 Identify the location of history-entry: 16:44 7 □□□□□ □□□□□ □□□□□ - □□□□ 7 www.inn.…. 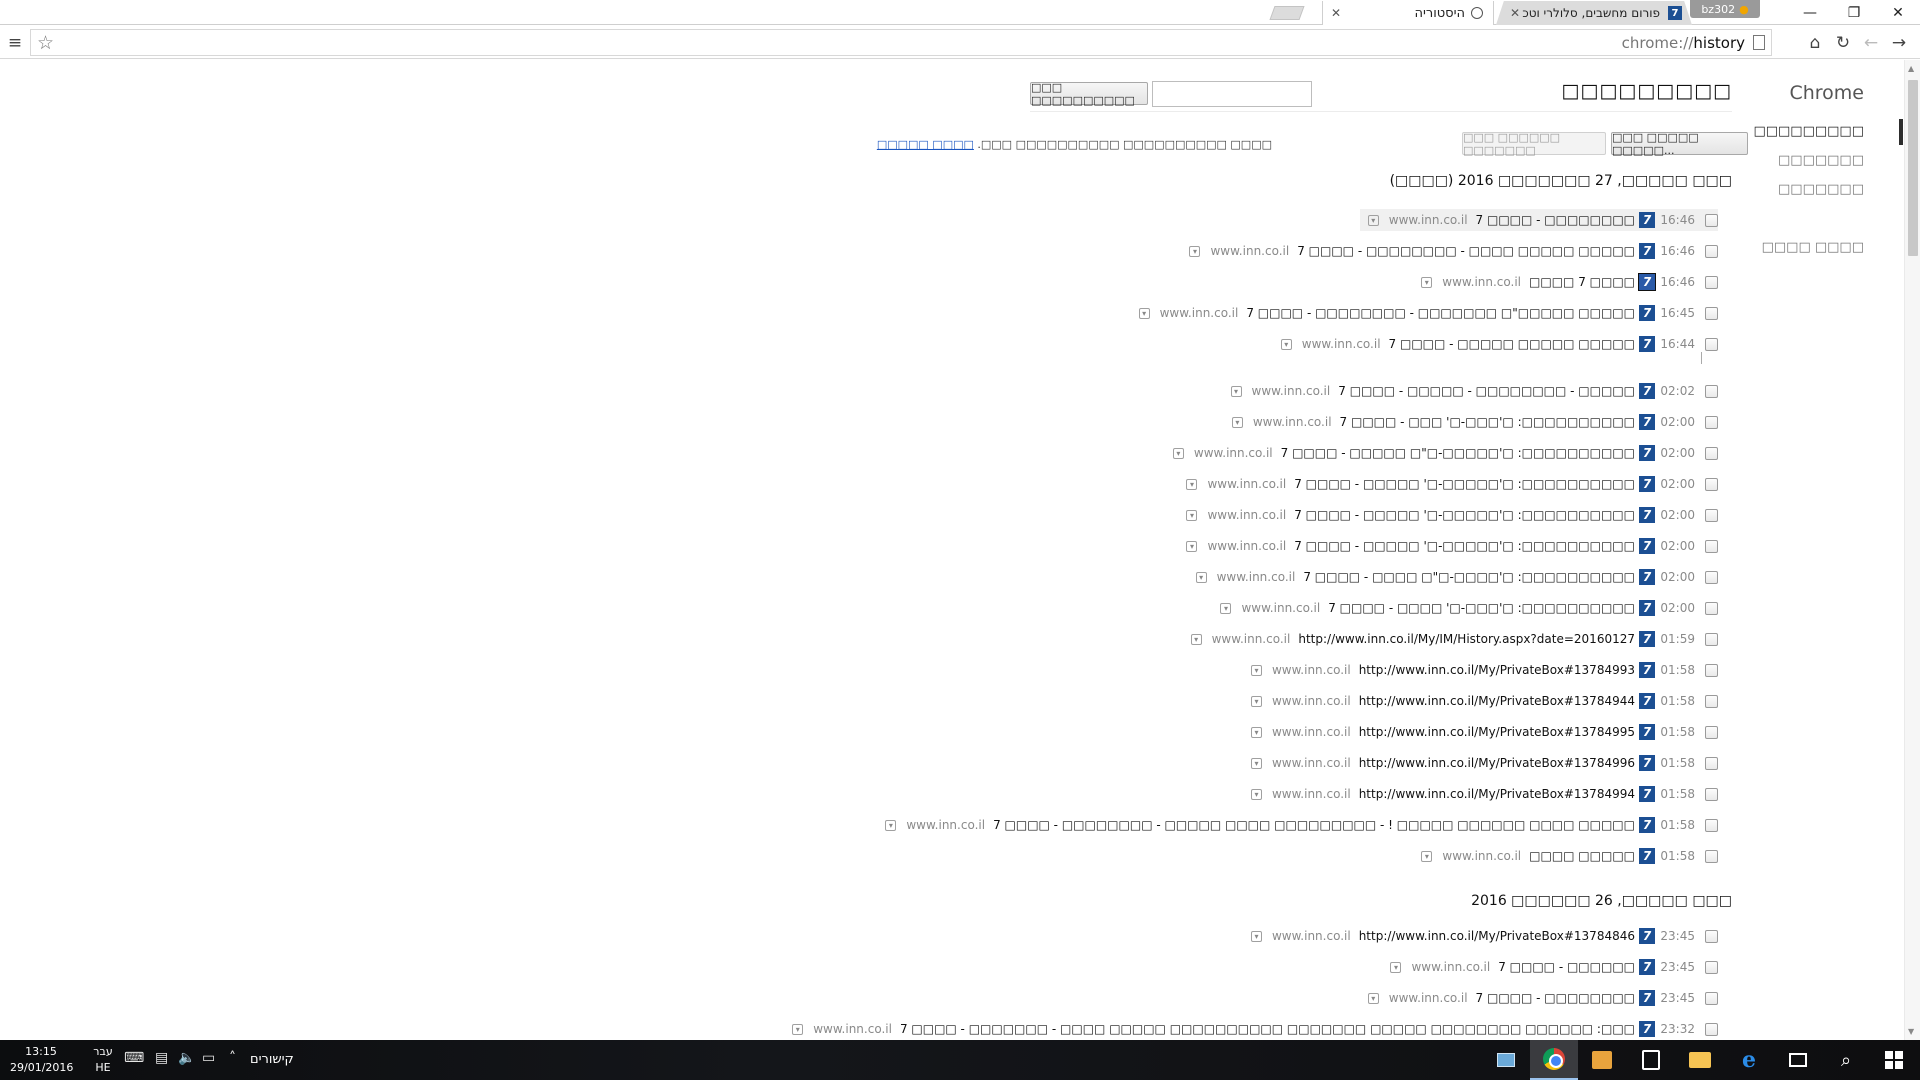
(1499, 344).